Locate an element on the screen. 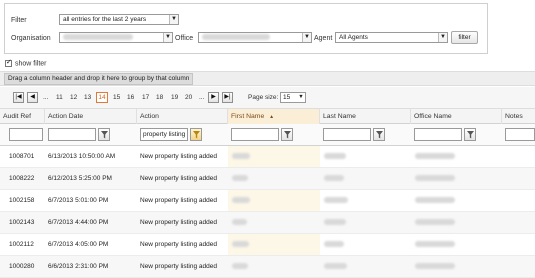 The height and width of the screenshot is (278, 535). audit-ref-filter-input is located at coordinates (26, 134).